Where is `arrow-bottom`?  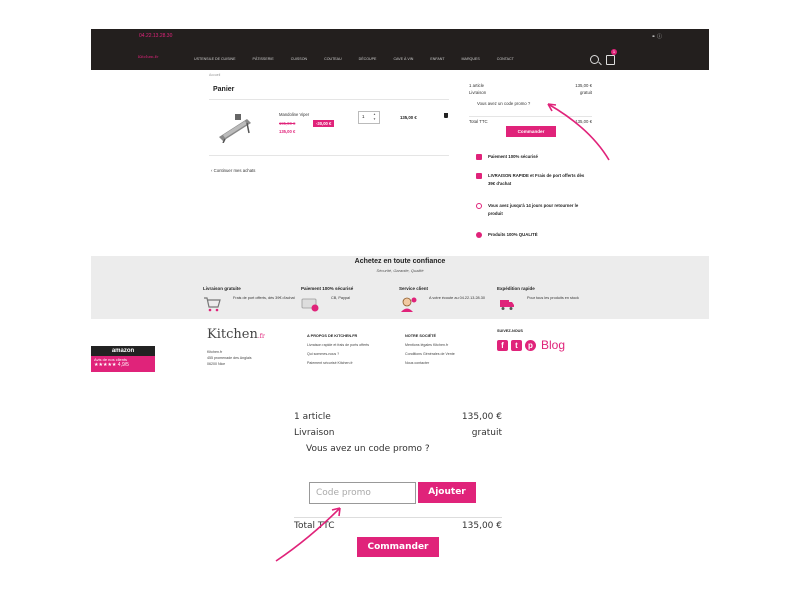
arrow-bottom is located at coordinates (308, 534).